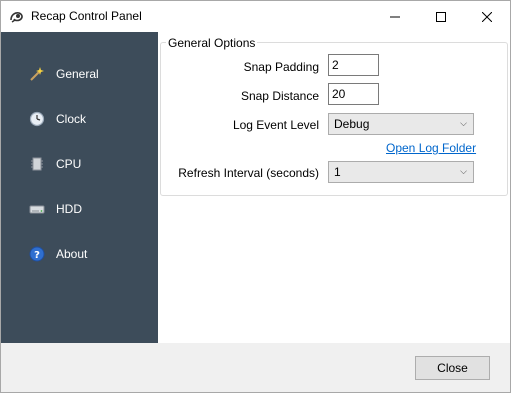 The height and width of the screenshot is (393, 511). Describe the element at coordinates (353, 65) in the screenshot. I see `snap-padding-input` at that location.